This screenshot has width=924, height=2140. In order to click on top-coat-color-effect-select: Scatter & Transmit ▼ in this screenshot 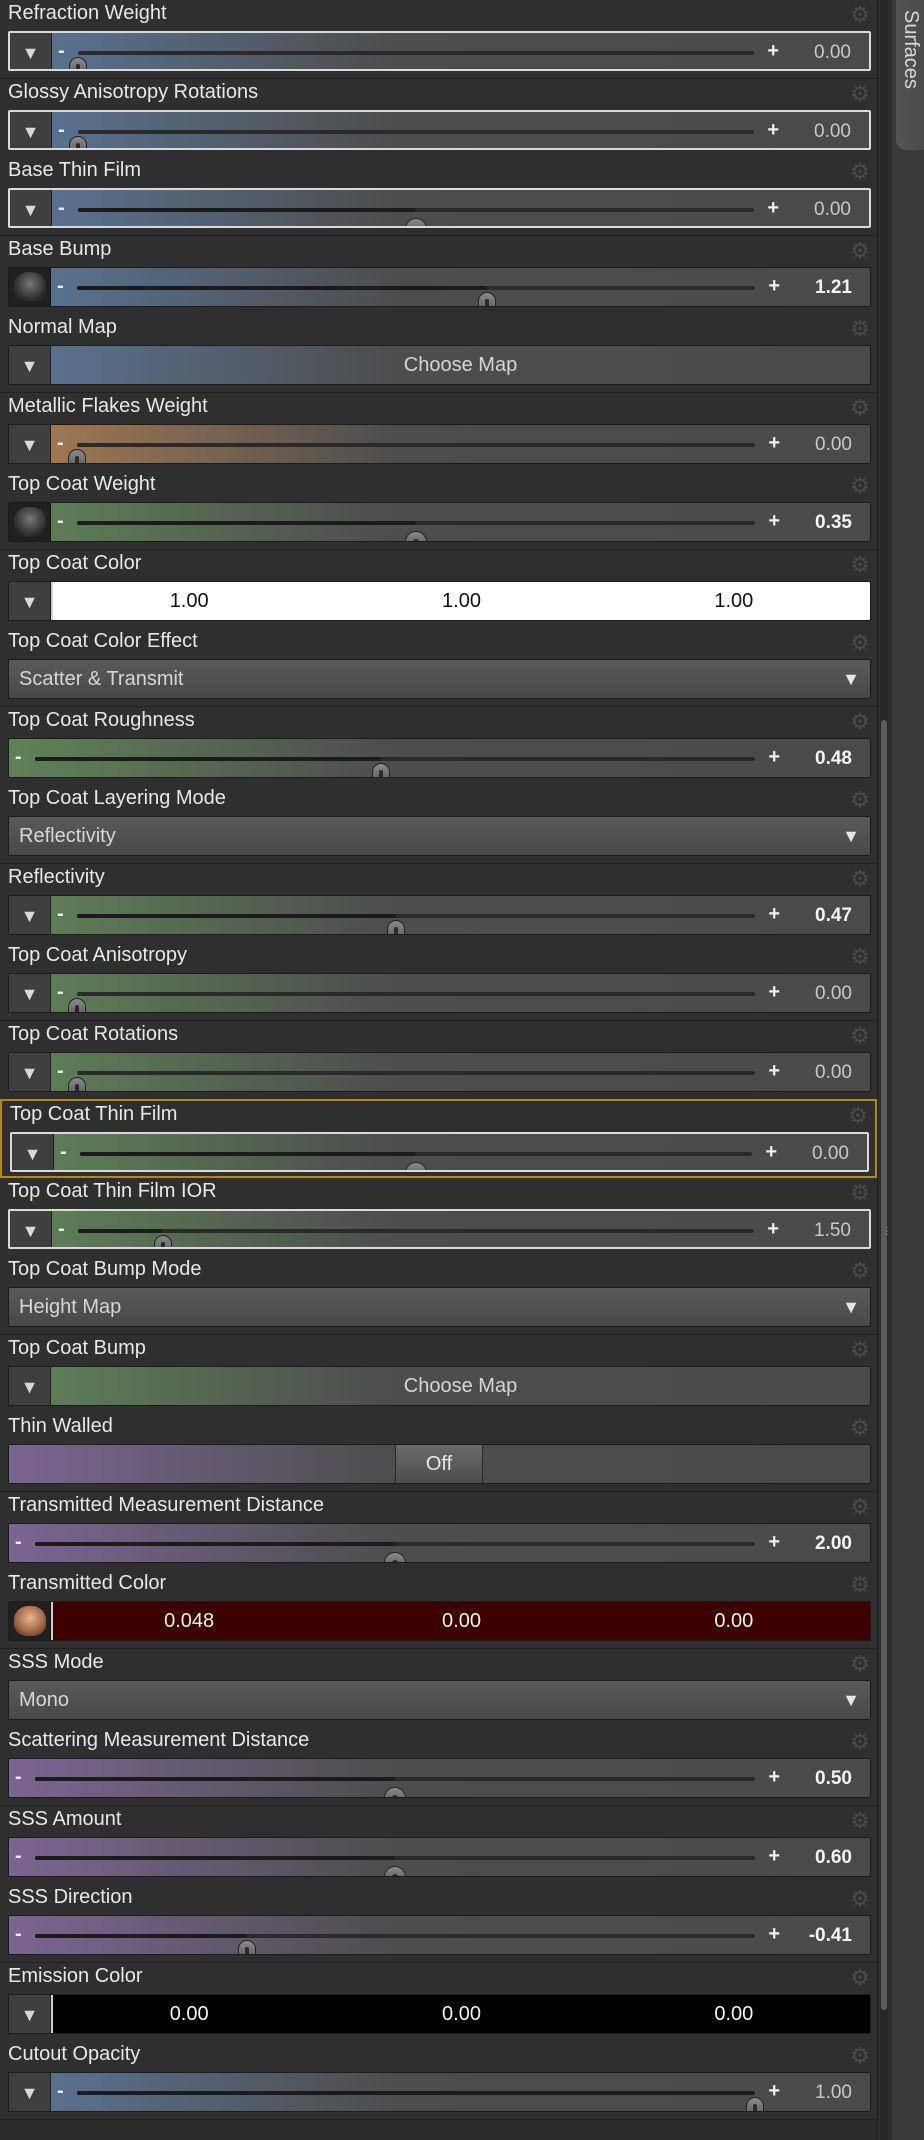, I will do `click(439, 679)`.